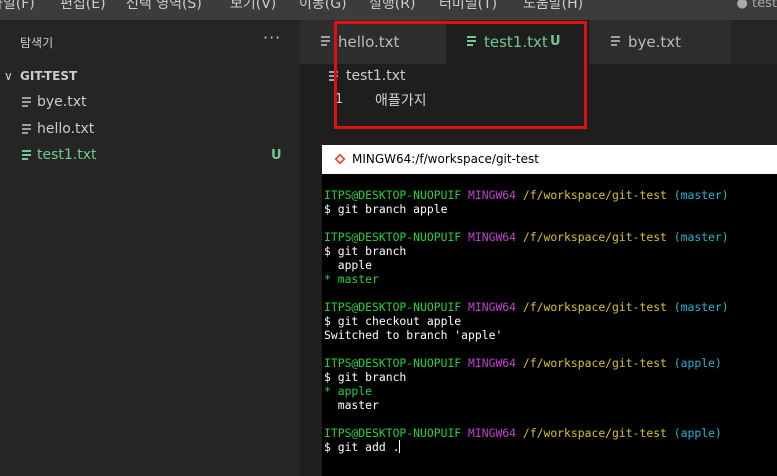  I want to click on git-logo-icon, so click(340, 159).